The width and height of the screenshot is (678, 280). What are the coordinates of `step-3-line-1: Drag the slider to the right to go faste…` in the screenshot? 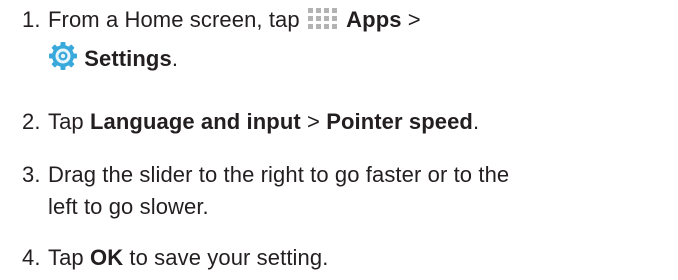 It's located at (279, 174).